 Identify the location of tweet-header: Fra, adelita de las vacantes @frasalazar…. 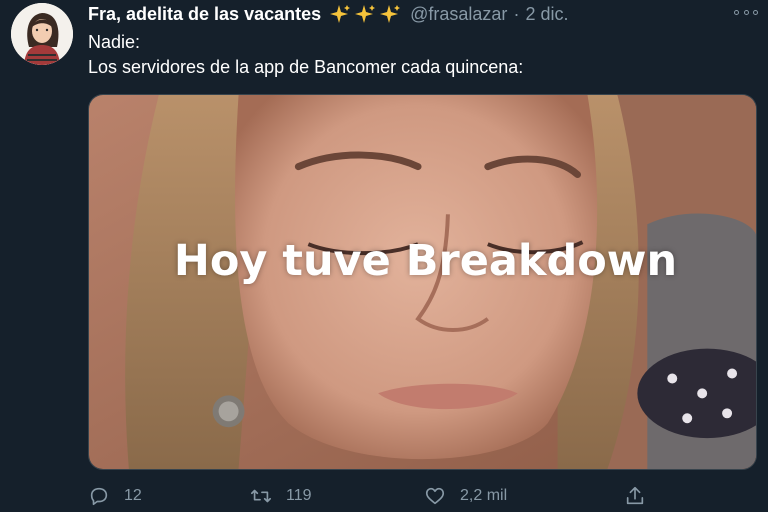
(424, 14).